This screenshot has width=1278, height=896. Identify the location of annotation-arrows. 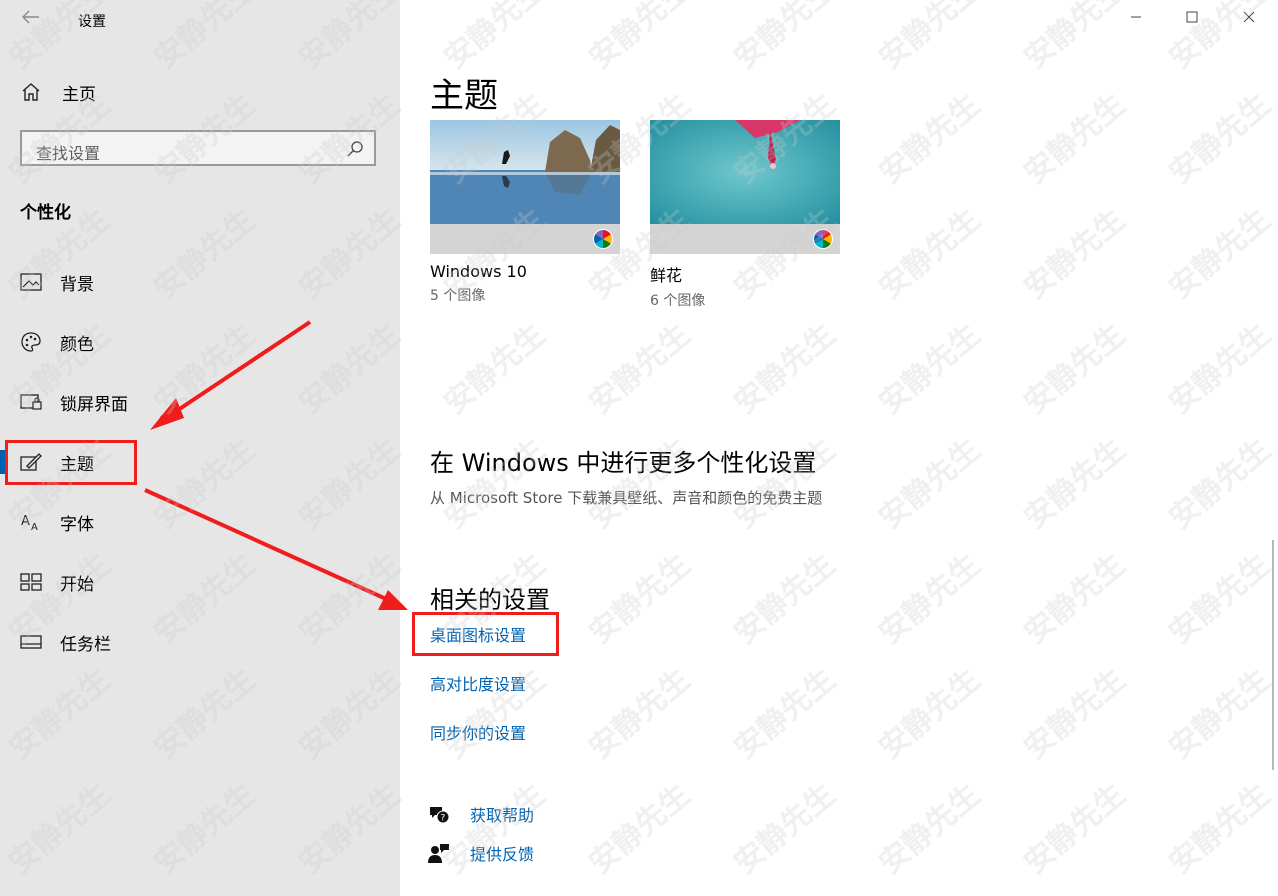
(276, 465).